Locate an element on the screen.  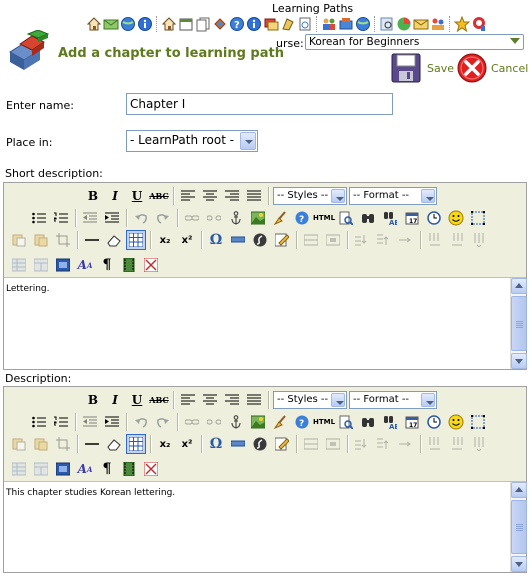
search-icon is located at coordinates (387, 24).